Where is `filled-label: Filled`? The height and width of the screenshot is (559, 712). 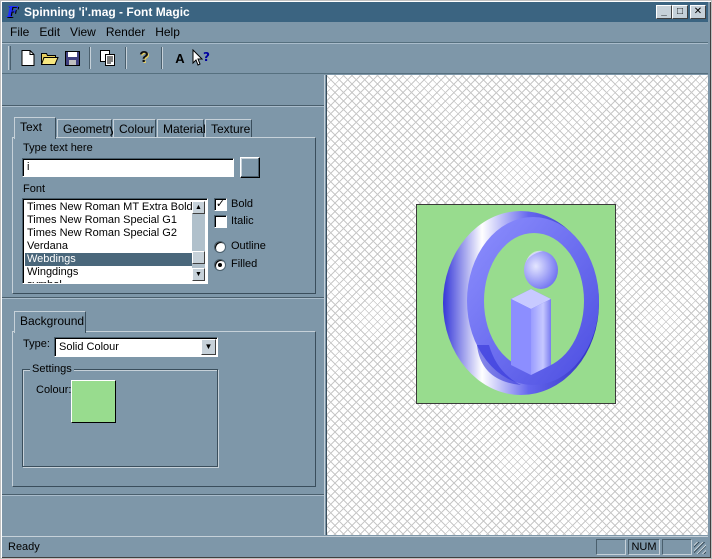
filled-label: Filled is located at coordinates (244, 264).